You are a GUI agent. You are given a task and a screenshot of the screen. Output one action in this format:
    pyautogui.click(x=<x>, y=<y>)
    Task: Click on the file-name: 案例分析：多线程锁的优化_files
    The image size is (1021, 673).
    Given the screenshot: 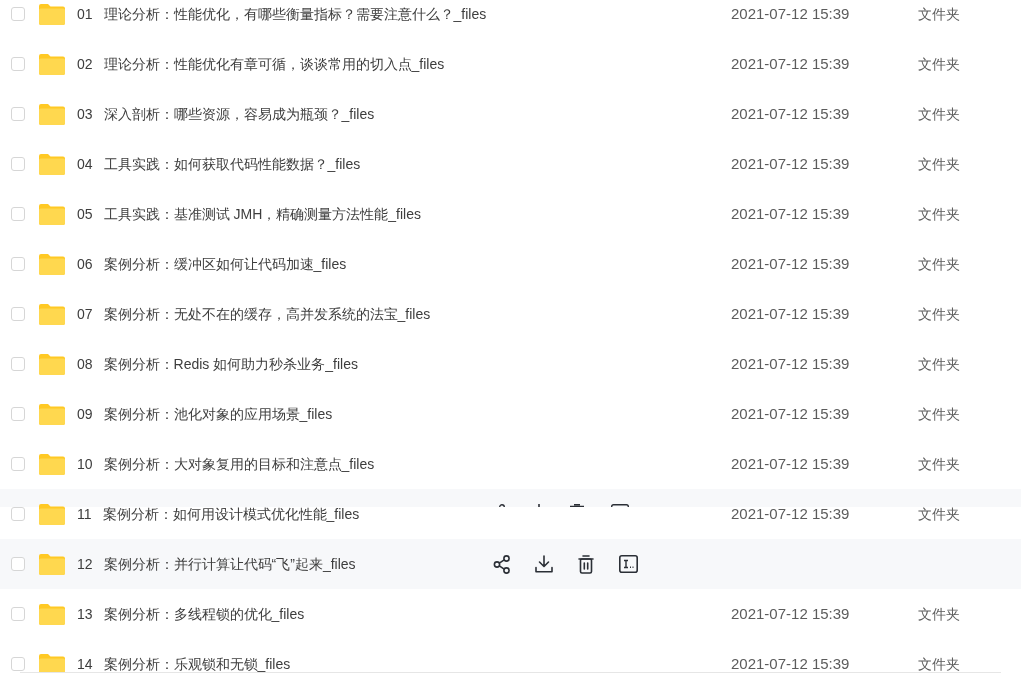 What is the action you would take?
    pyautogui.click(x=204, y=614)
    